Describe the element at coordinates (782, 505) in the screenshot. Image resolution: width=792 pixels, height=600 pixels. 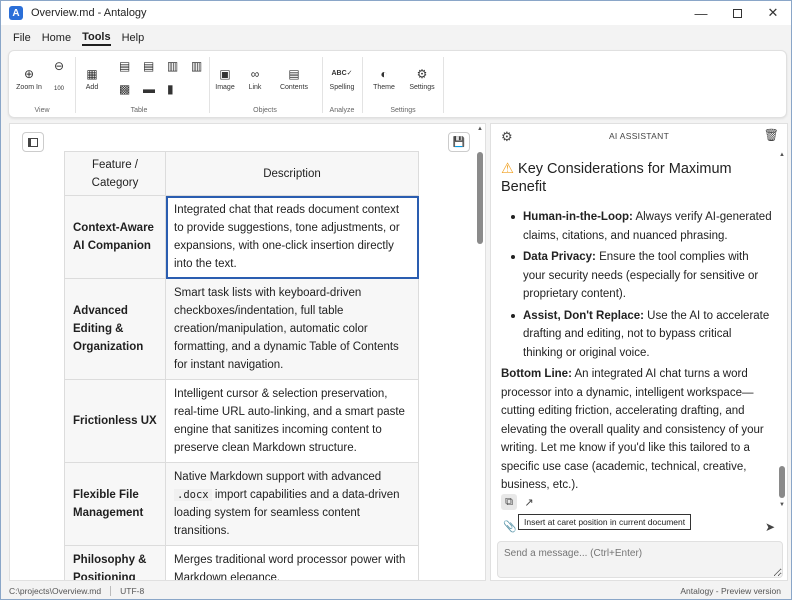
I see `scroll-down-icon: ▼` at that location.